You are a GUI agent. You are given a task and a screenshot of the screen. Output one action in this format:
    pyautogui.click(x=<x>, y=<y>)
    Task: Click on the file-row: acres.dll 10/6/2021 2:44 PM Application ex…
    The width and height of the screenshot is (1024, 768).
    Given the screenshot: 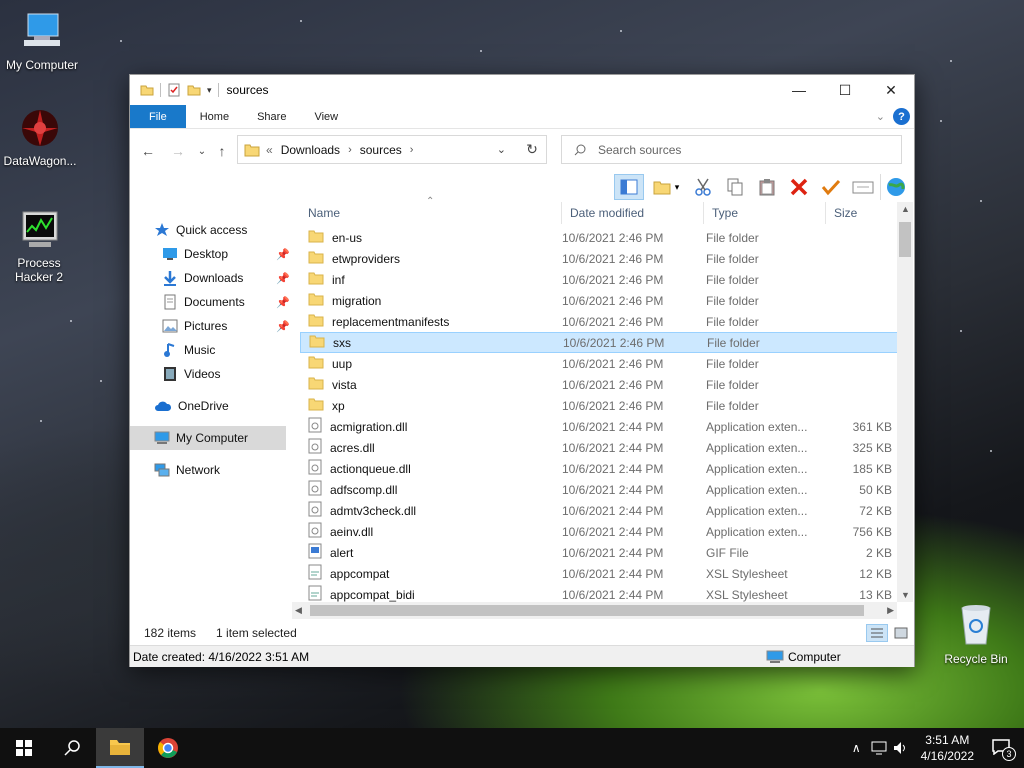 What is the action you would take?
    pyautogui.click(x=599, y=447)
    